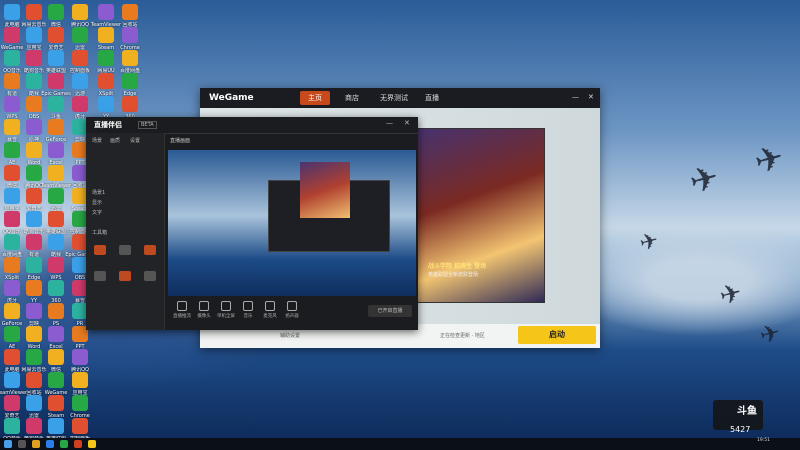 The width and height of the screenshot is (800, 450). What do you see at coordinates (394, 98) in the screenshot?
I see `tab-test: 无界测试` at bounding box center [394, 98].